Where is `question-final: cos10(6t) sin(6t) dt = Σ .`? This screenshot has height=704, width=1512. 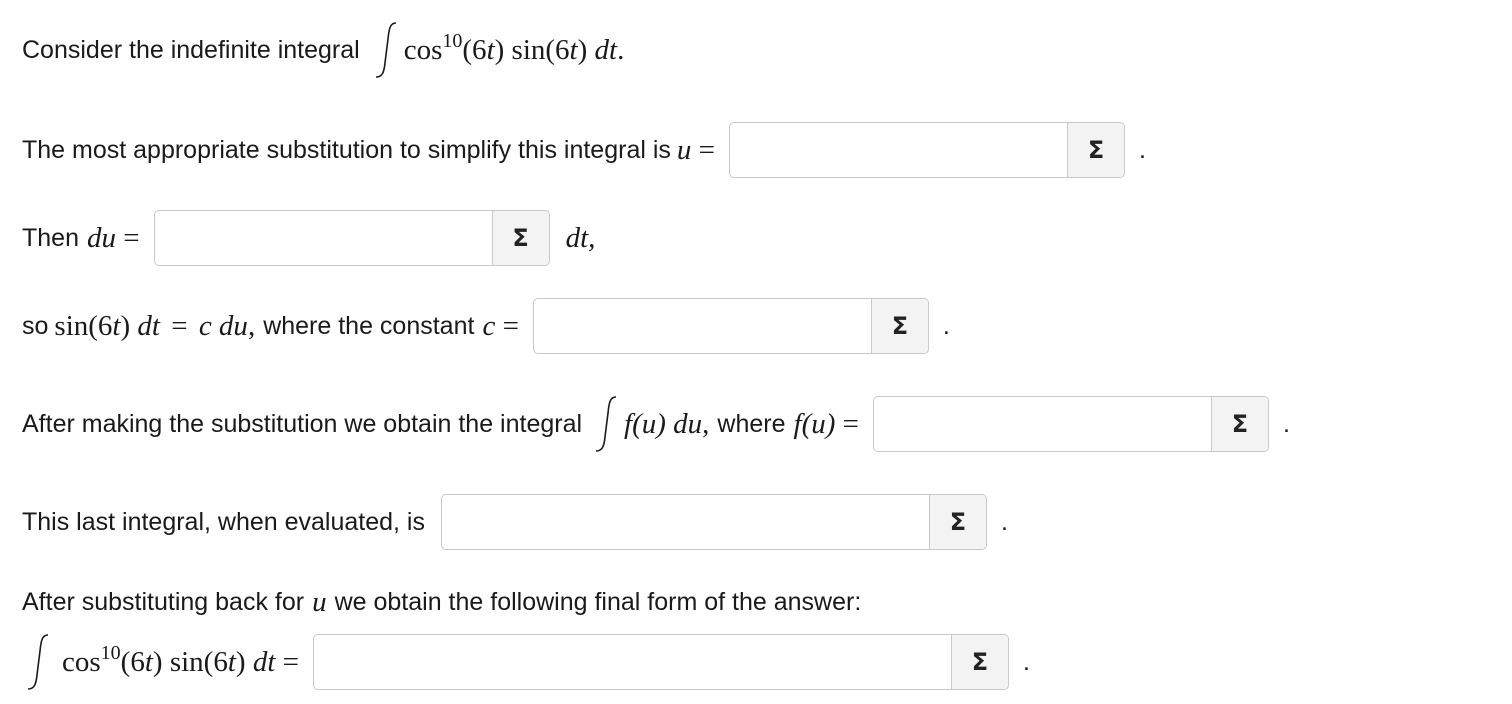 question-final: cos10(6t) sin(6t) dt = Σ . is located at coordinates (526, 662).